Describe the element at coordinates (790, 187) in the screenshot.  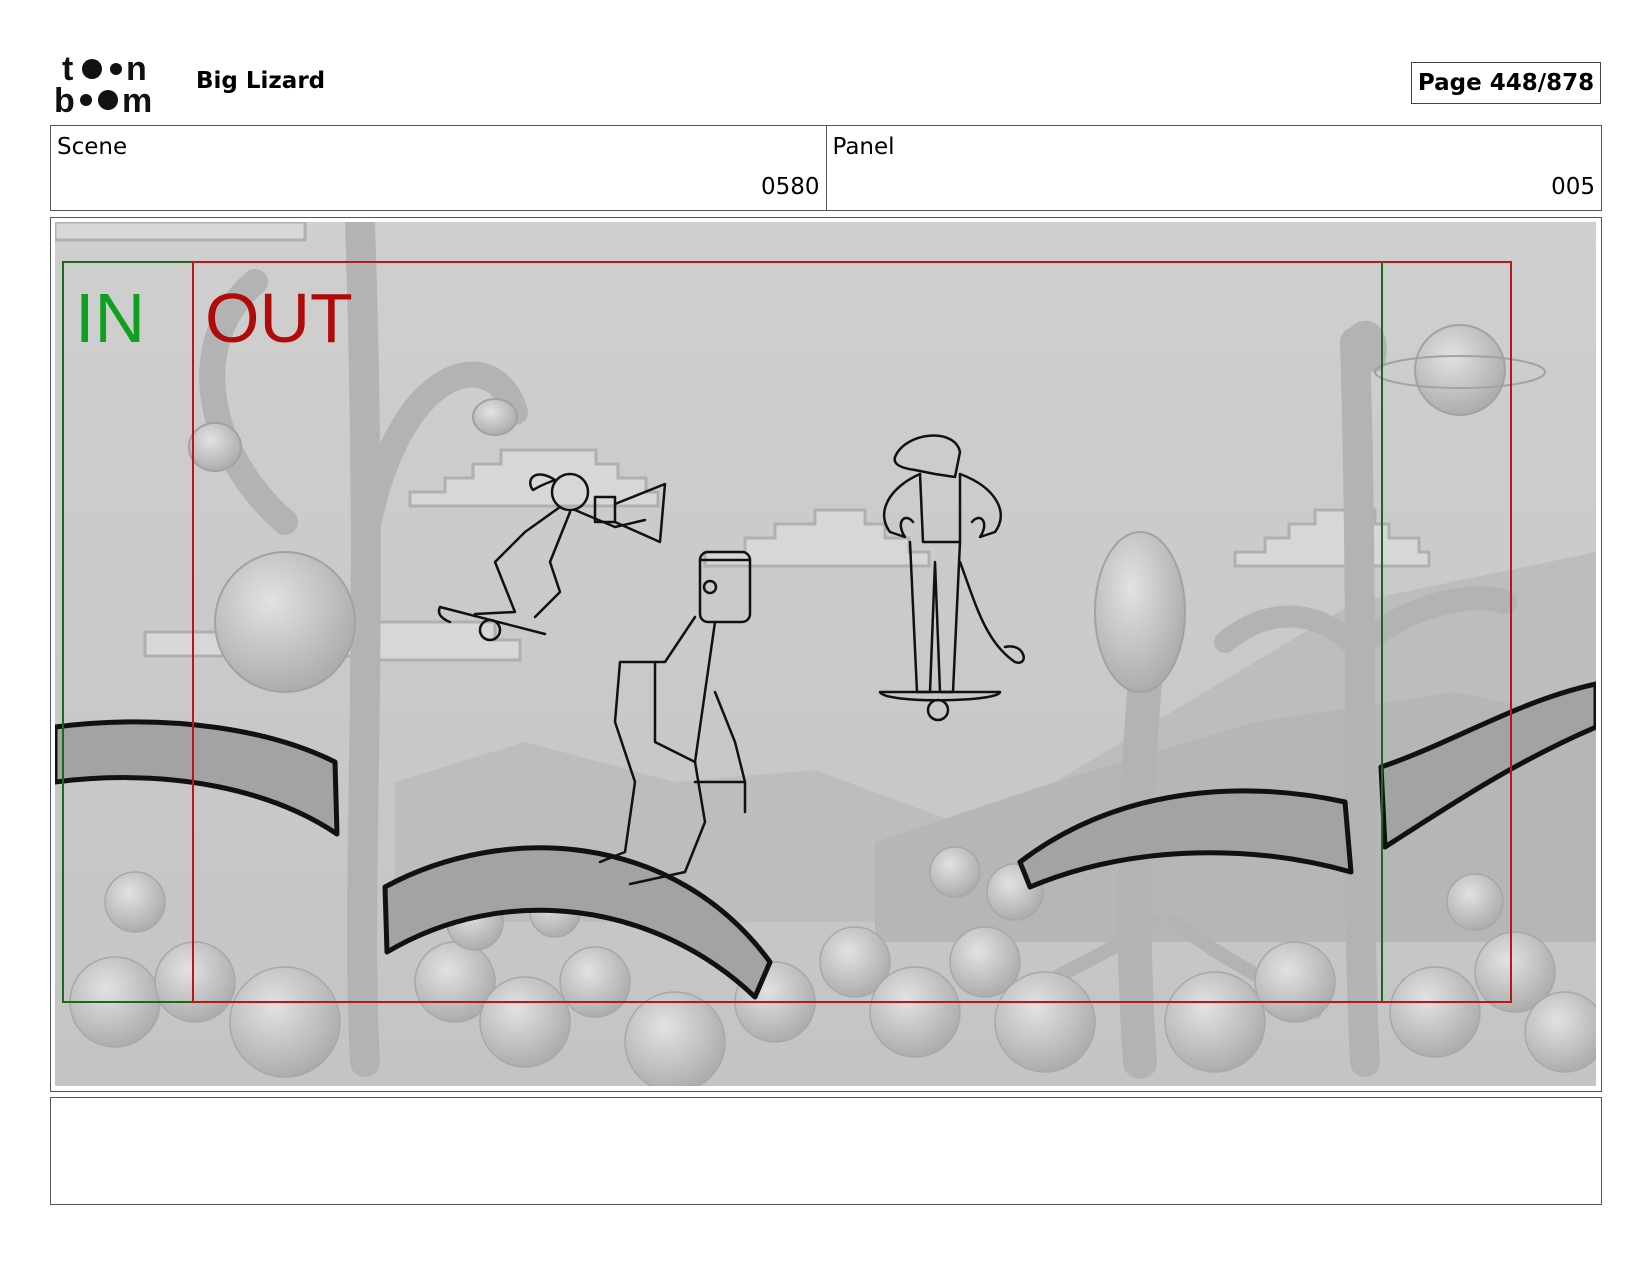
I see `scene-number: 0580` at that location.